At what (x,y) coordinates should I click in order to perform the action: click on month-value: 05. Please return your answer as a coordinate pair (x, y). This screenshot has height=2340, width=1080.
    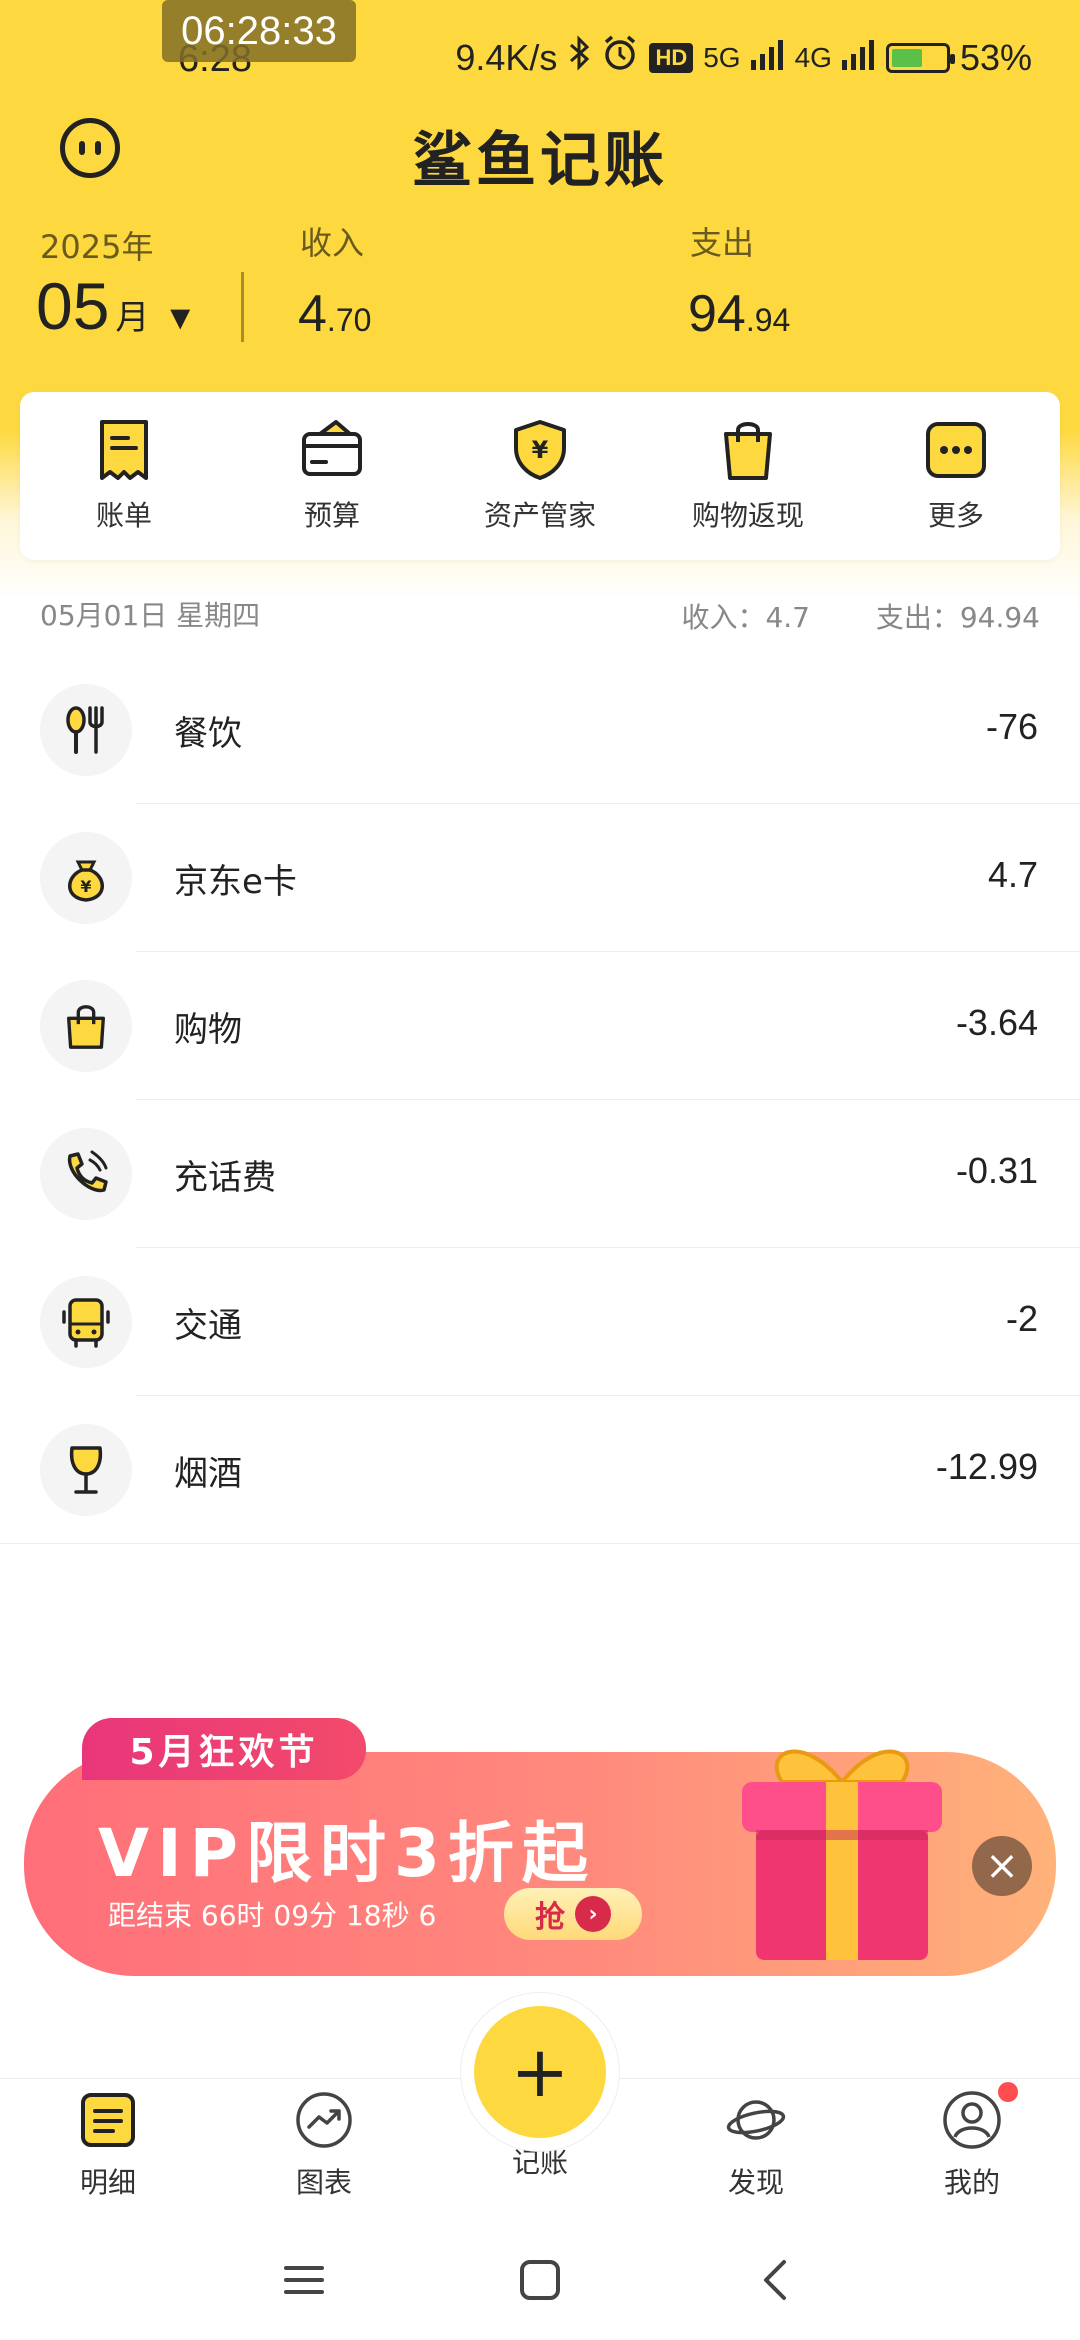
    Looking at the image, I should click on (73, 306).